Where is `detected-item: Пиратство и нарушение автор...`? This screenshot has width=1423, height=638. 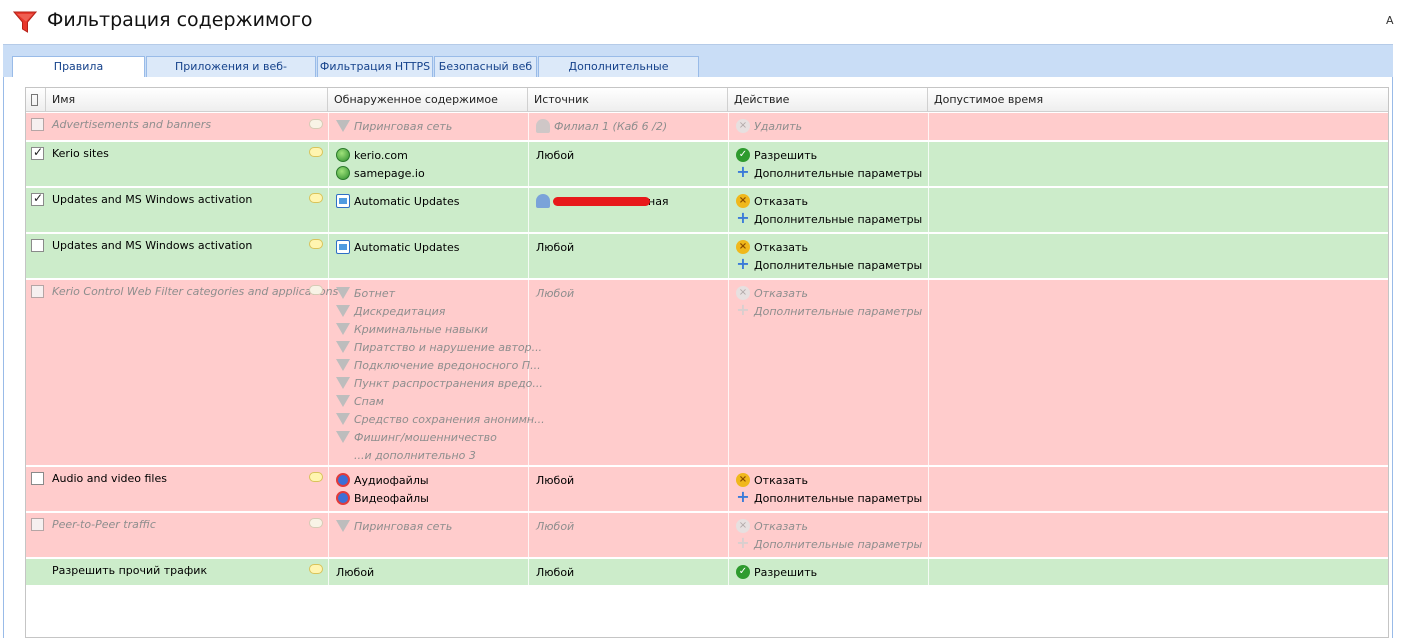 detected-item: Пиратство и нарушение автор... is located at coordinates (439, 349).